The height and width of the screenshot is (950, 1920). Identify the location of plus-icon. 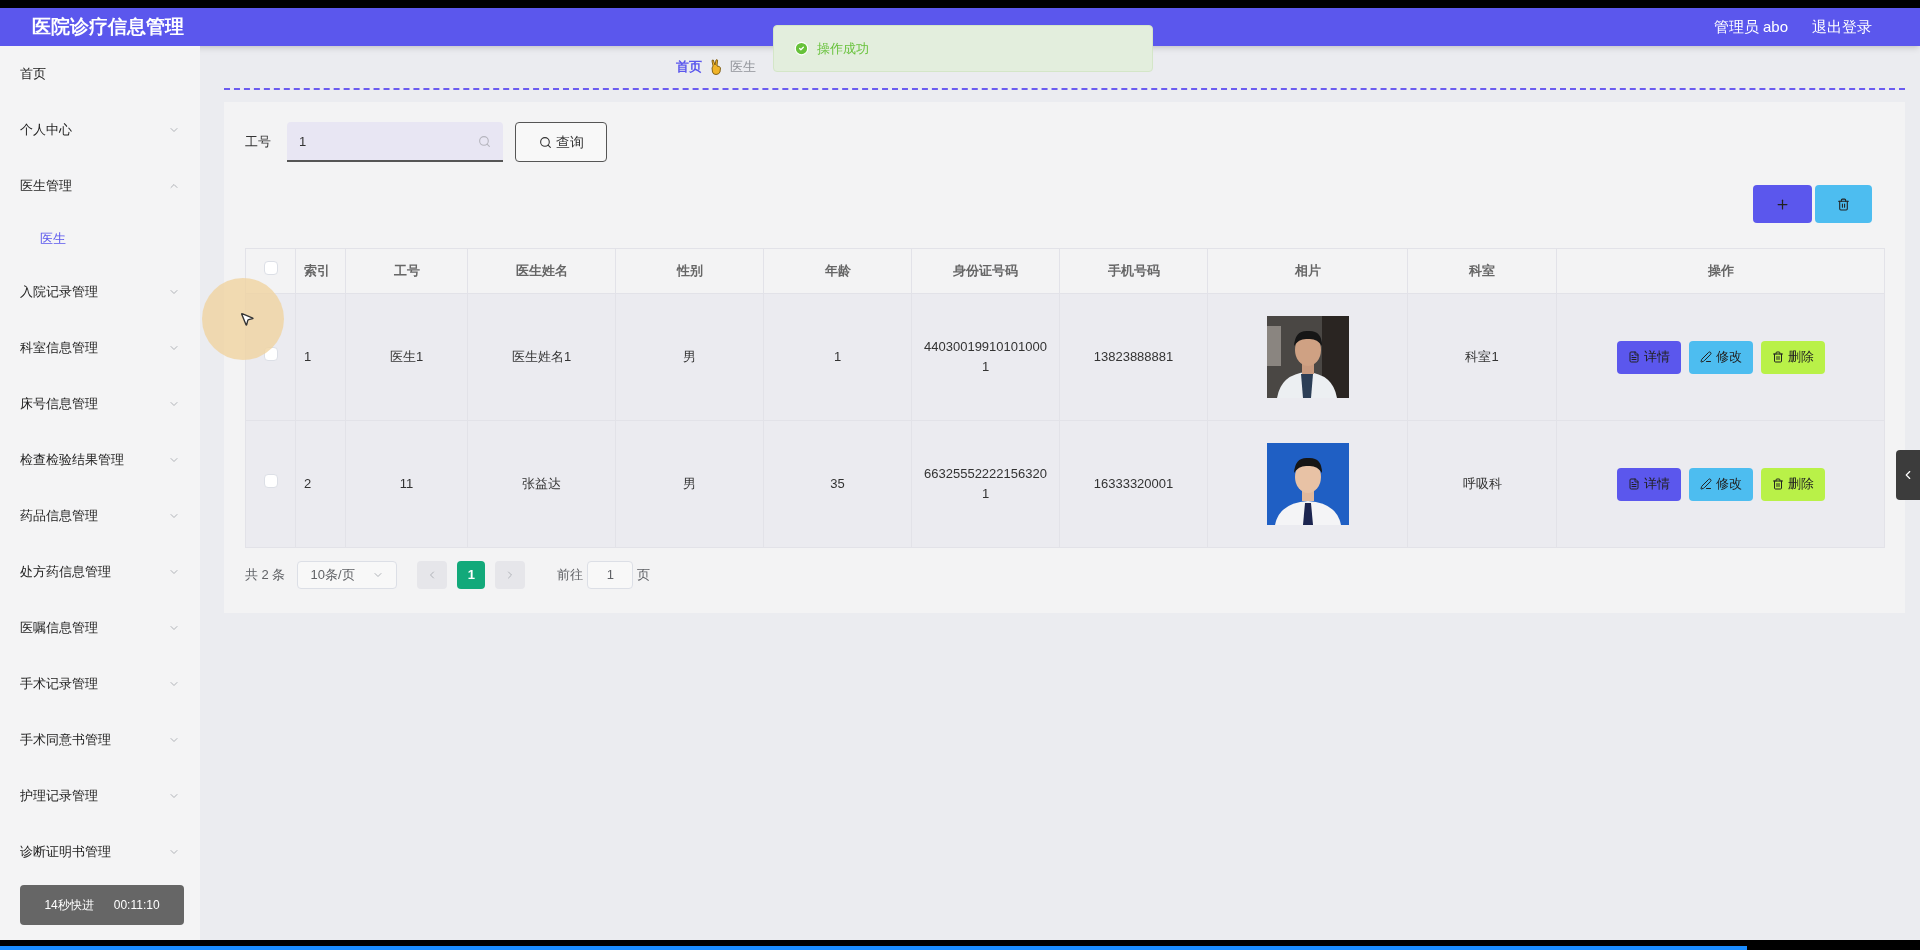
(1782, 204).